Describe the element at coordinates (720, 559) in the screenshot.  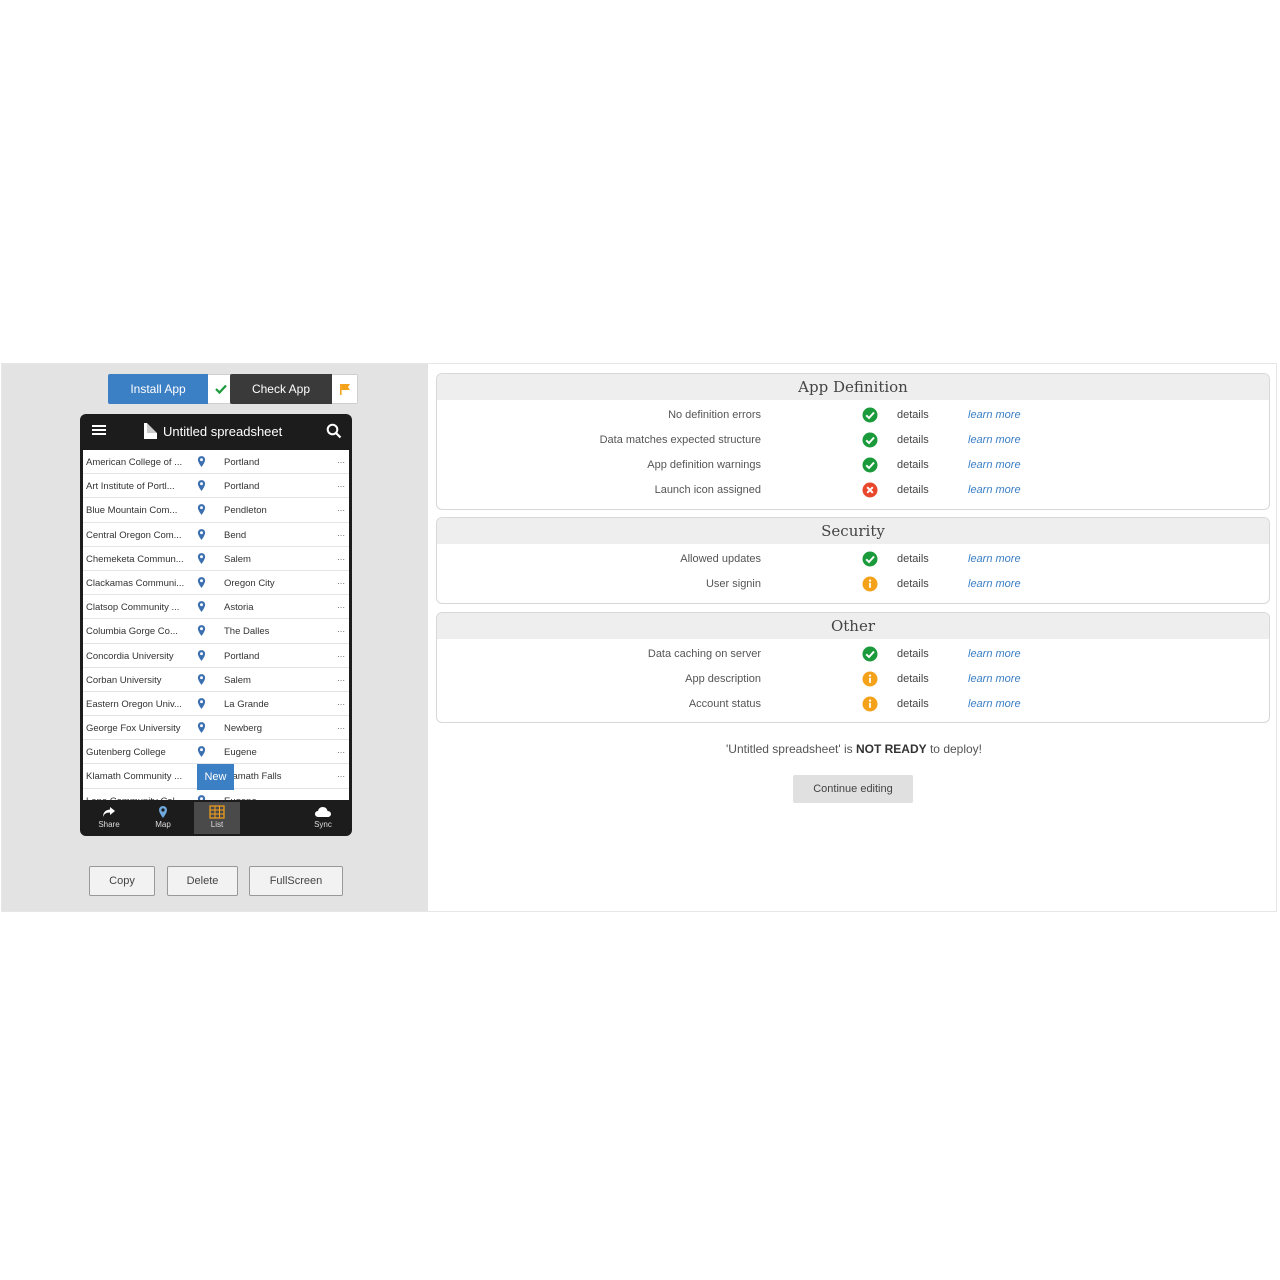
I see `check-item-label: Allowed updates` at that location.